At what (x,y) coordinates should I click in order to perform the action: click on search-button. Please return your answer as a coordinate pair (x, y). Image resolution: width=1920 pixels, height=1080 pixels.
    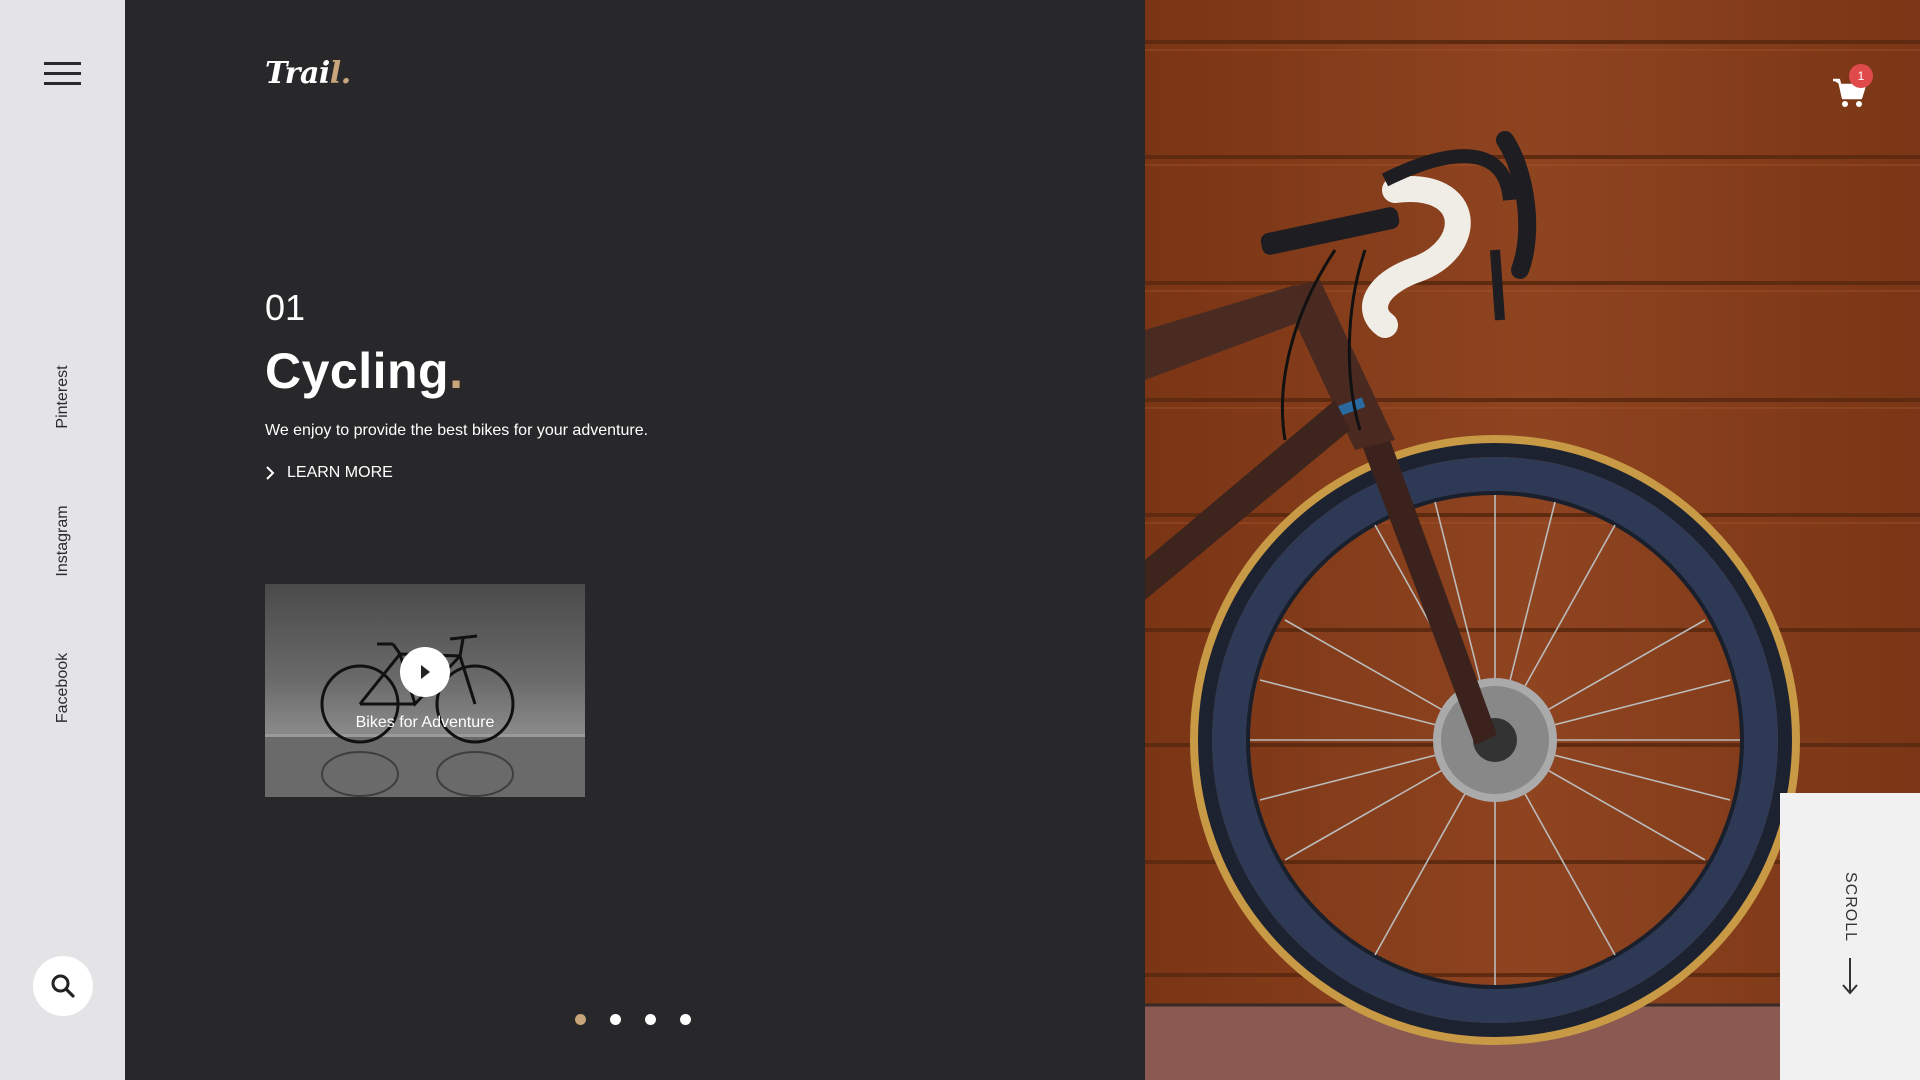
    Looking at the image, I should click on (63, 986).